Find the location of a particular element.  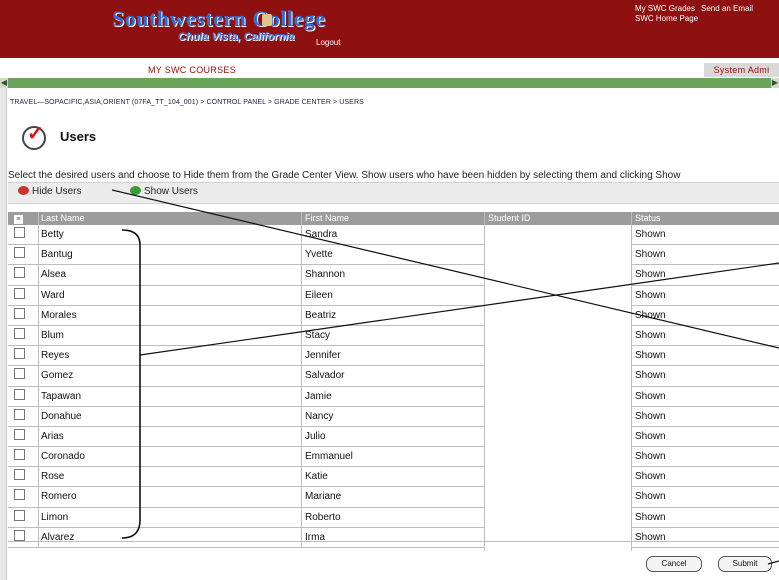

tab-online-library: ONLINE LIBRARY is located at coordinates (552, 70).